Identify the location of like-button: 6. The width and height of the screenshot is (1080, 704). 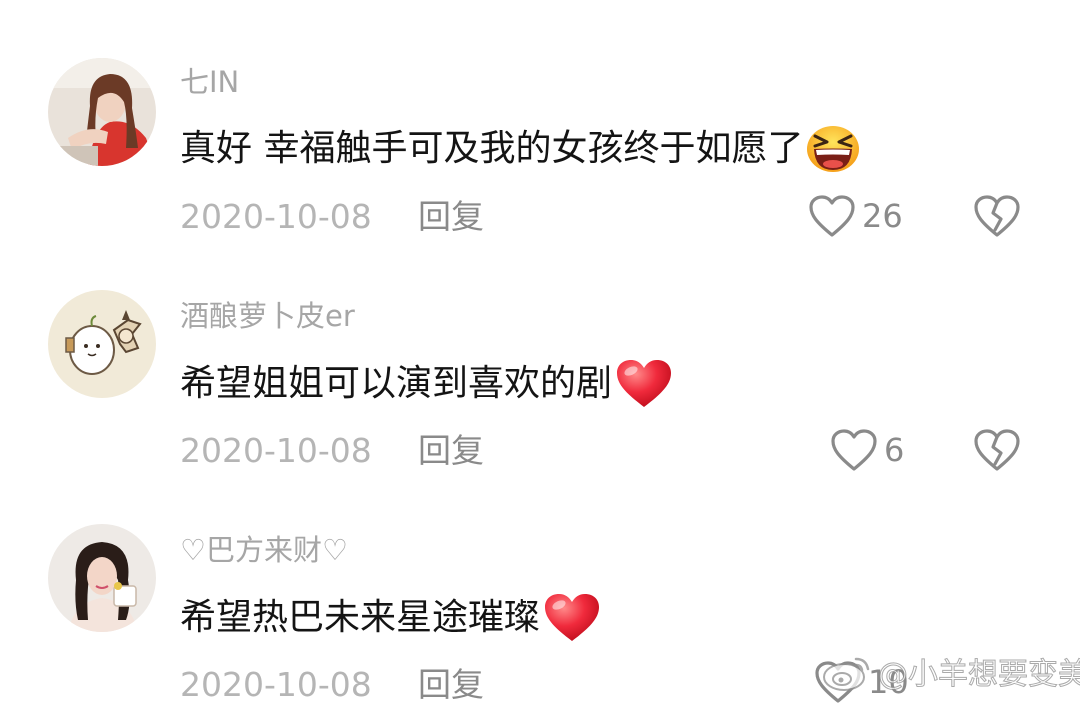
(867, 450).